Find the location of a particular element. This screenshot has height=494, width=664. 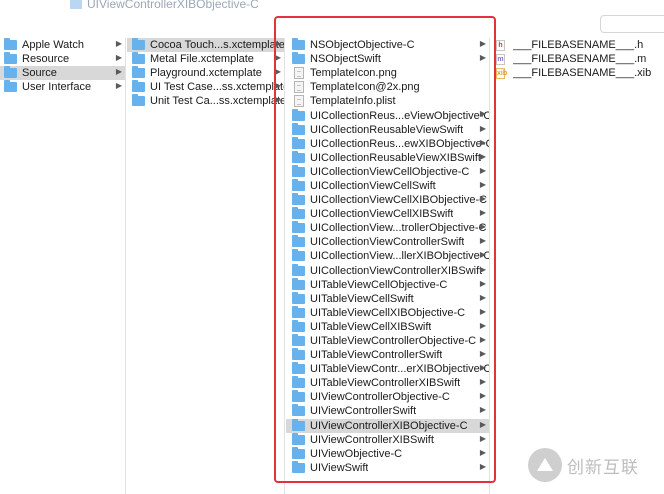

template-file-item: m ___FILEBASENAME___.m is located at coordinates (577, 59).